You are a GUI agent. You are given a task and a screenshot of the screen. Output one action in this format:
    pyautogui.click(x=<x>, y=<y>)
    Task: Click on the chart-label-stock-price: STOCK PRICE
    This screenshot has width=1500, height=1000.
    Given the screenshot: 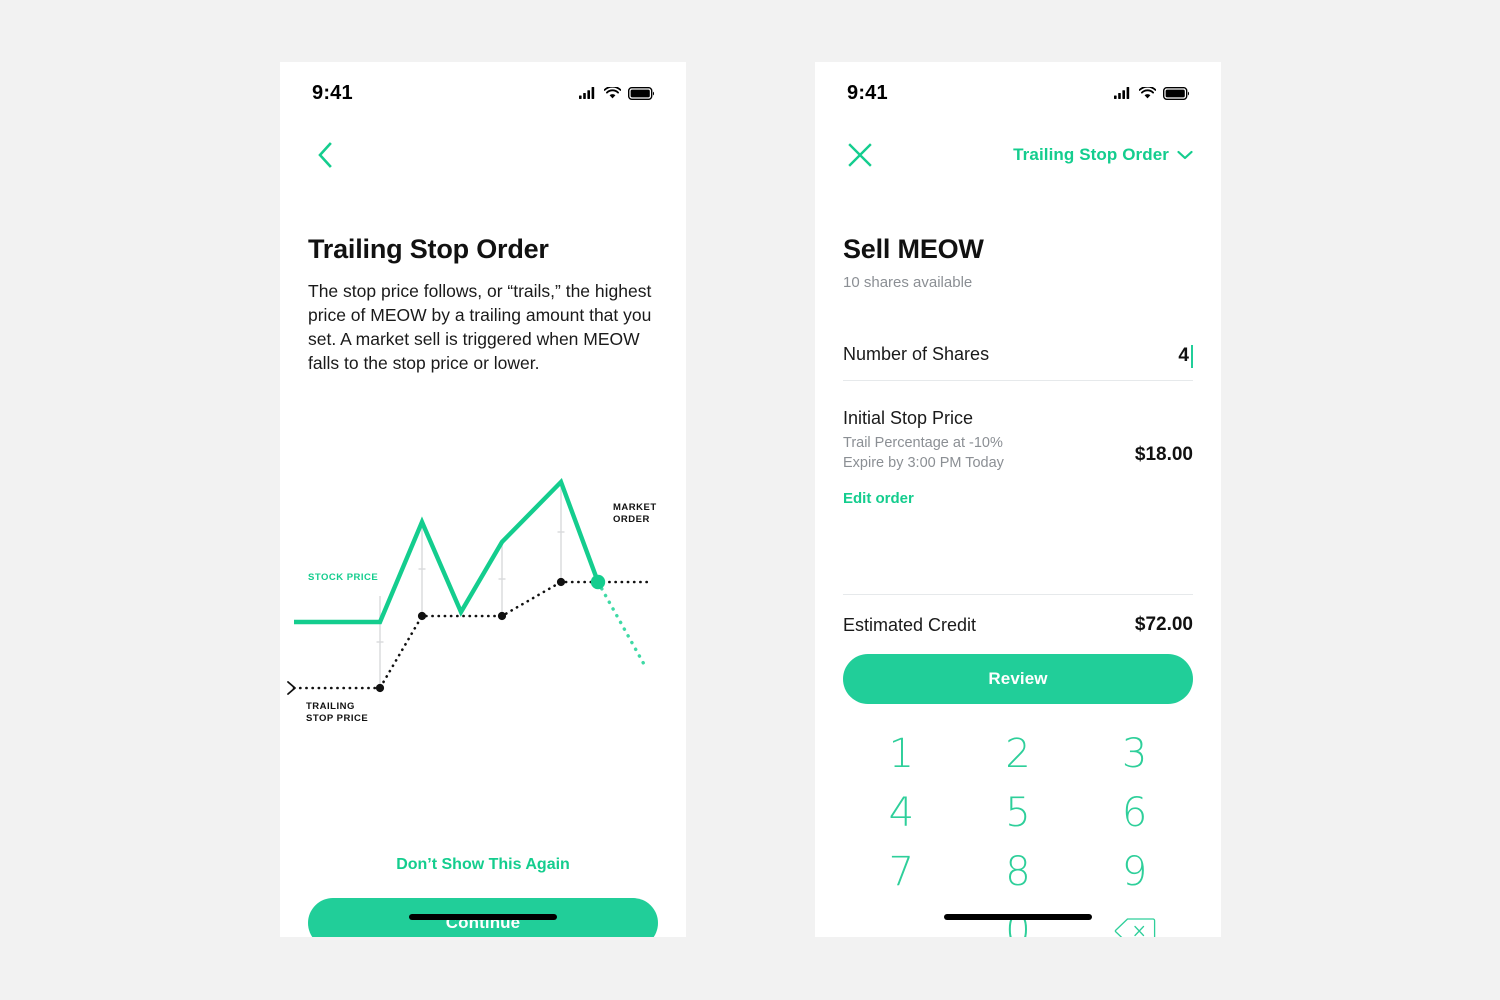 What is the action you would take?
    pyautogui.click(x=343, y=577)
    